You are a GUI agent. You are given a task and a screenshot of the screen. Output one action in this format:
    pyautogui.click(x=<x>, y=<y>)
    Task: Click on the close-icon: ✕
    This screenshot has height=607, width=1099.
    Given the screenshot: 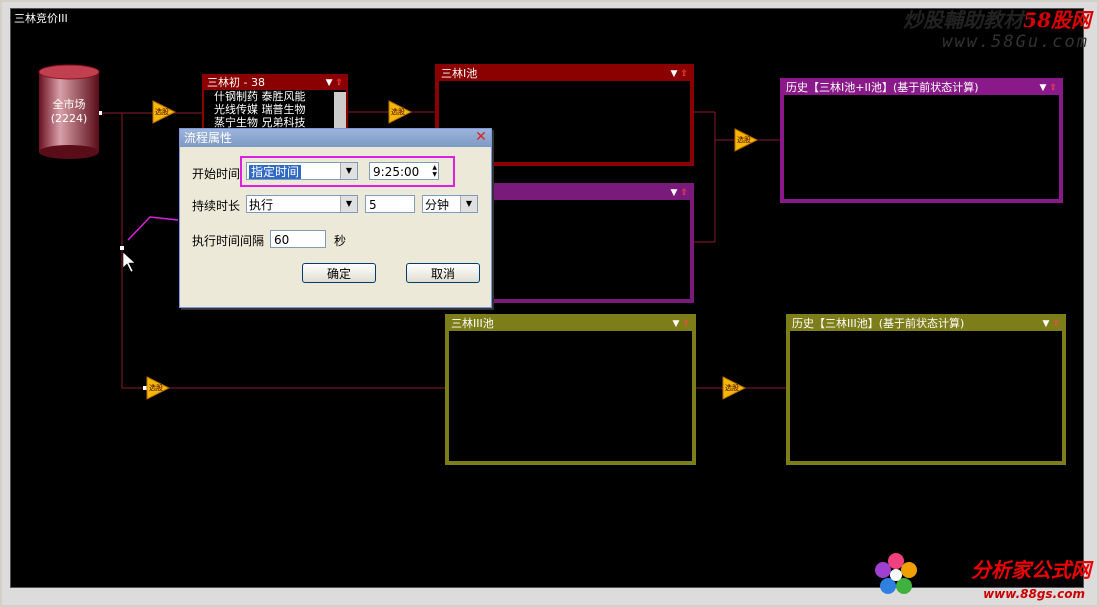 What is the action you would take?
    pyautogui.click(x=481, y=137)
    